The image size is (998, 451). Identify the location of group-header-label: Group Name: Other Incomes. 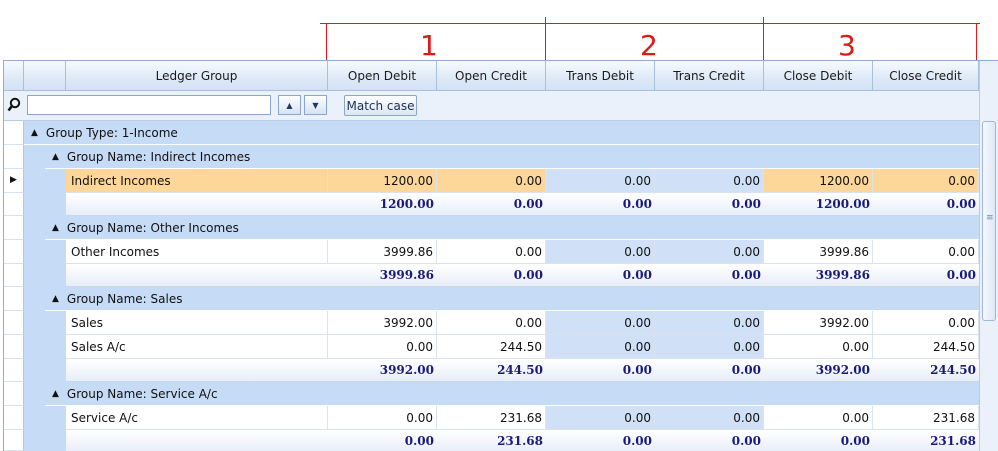
(152, 227).